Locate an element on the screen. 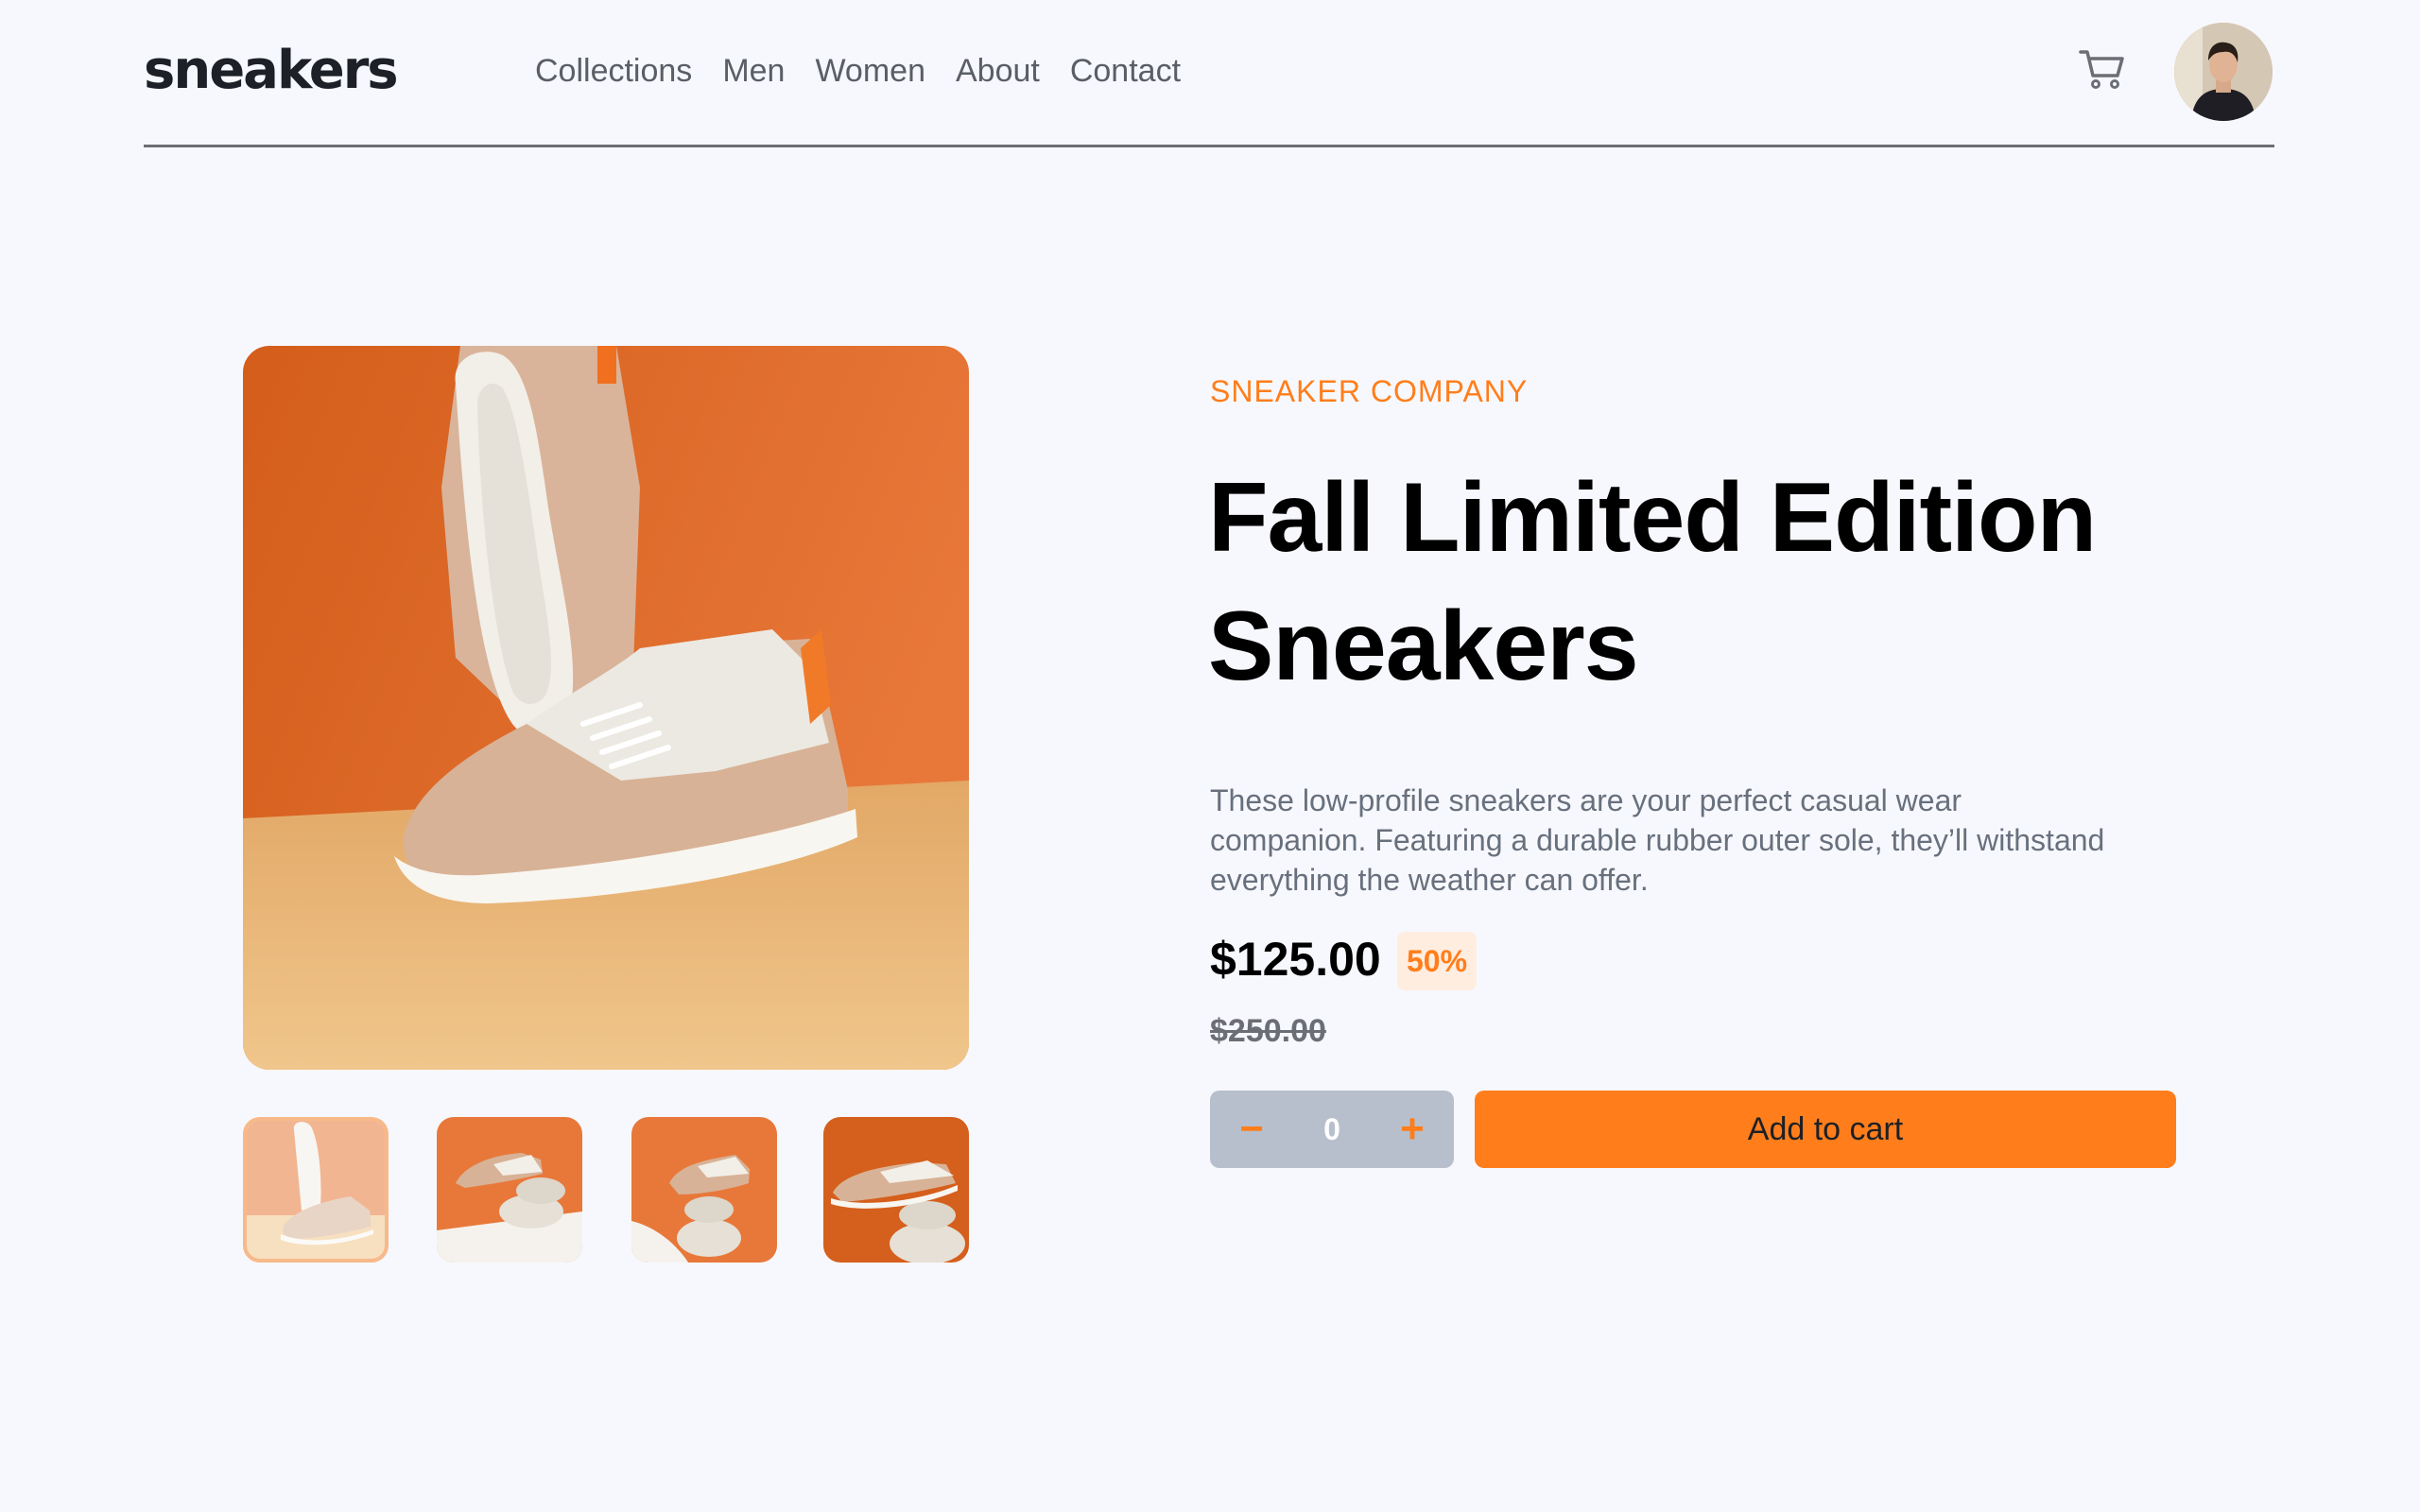  add-to-cart-button: Add to cart is located at coordinates (1825, 1129).